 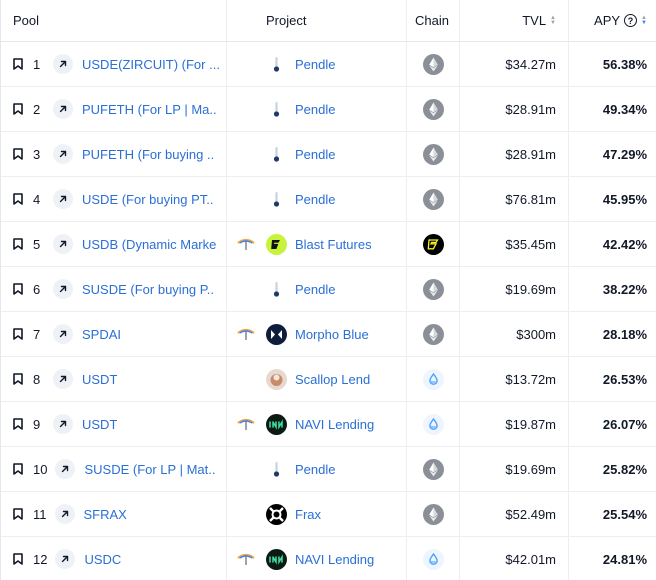 I want to click on table-row: 8 USDT Scallop Lend $13.72m 26.53%, so click(x=328, y=379).